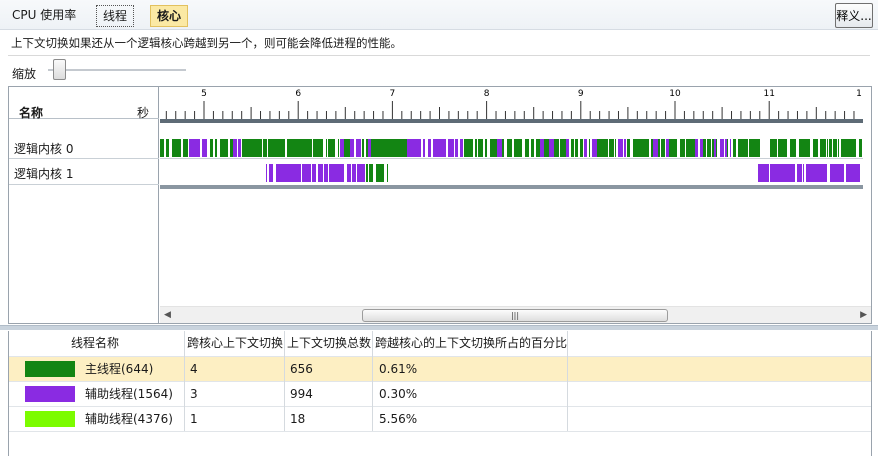 The width and height of the screenshot is (878, 456). I want to click on total-value: 18, so click(298, 419).